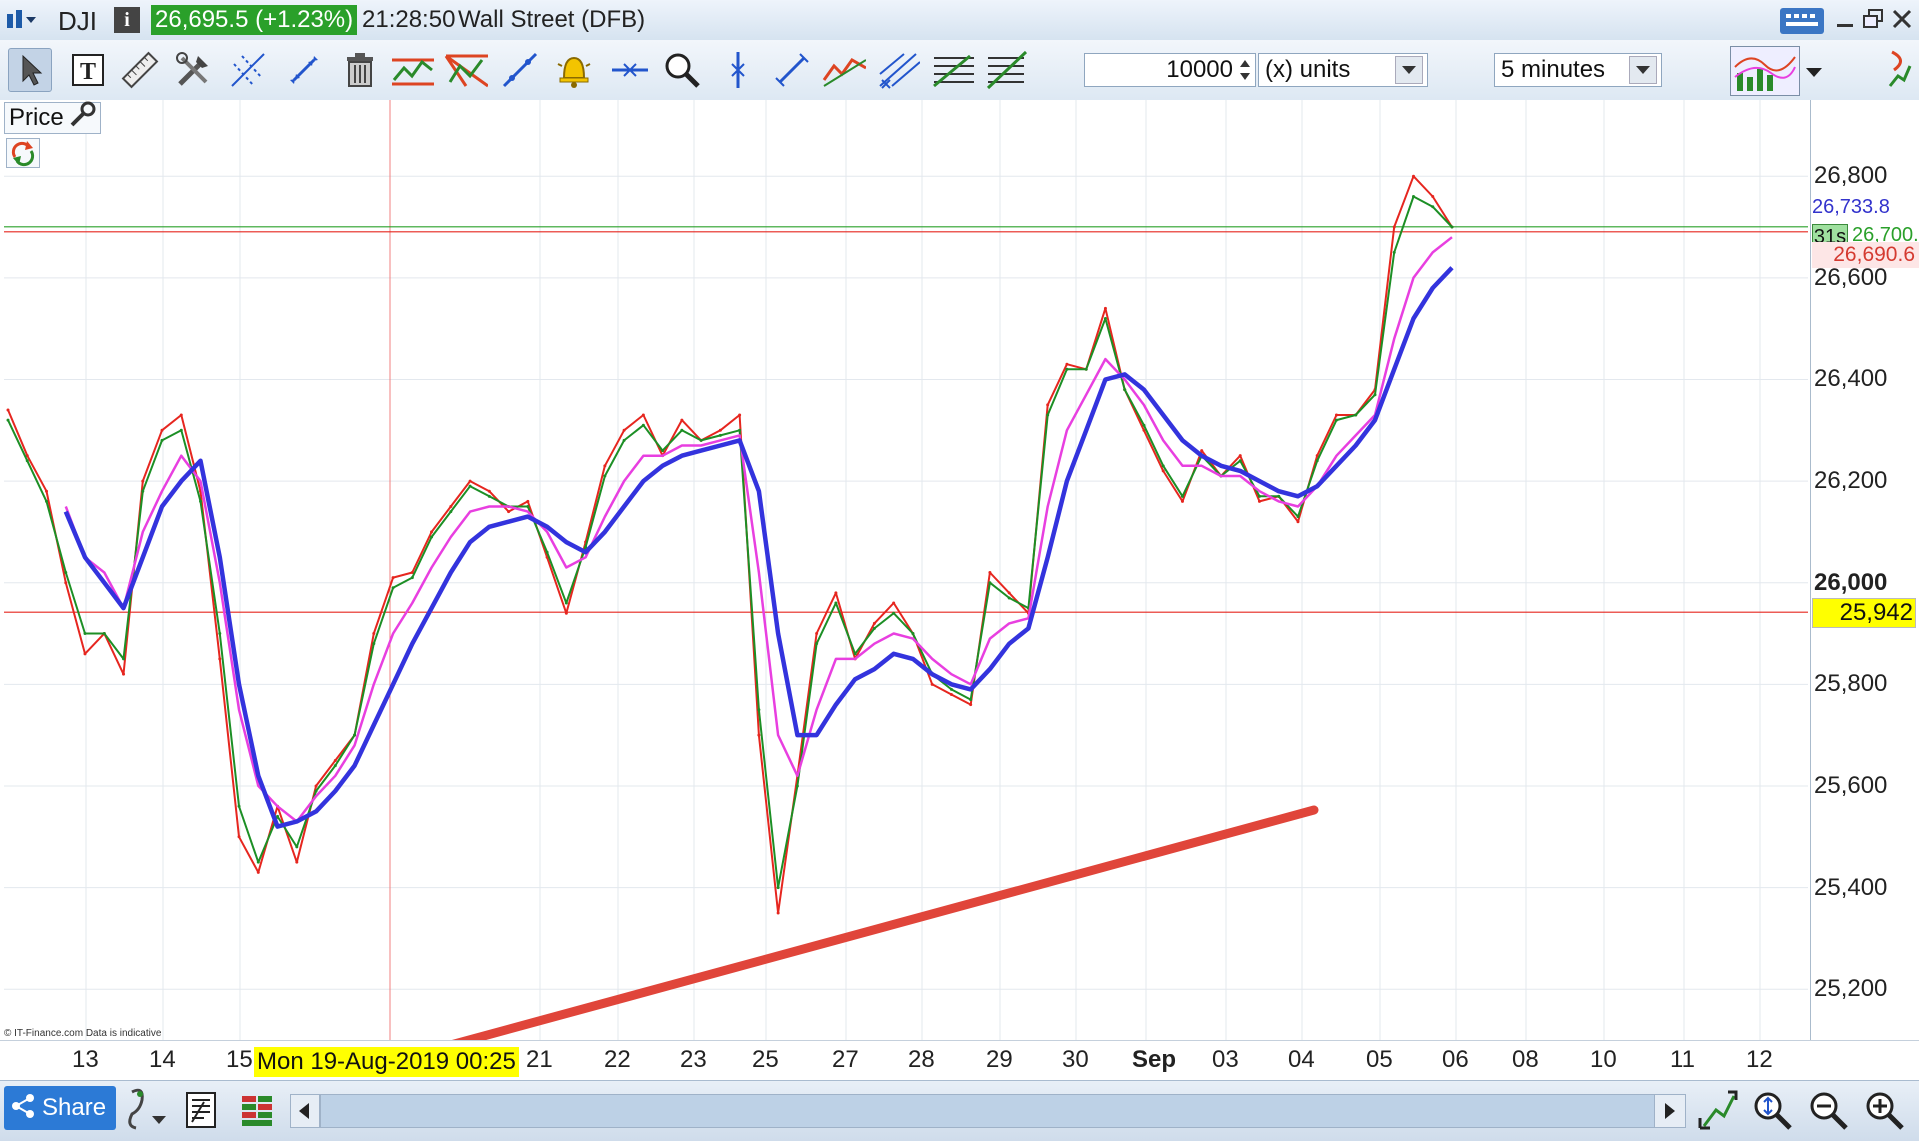 The image size is (1919, 1141). I want to click on fib2-icon, so click(1006, 70).